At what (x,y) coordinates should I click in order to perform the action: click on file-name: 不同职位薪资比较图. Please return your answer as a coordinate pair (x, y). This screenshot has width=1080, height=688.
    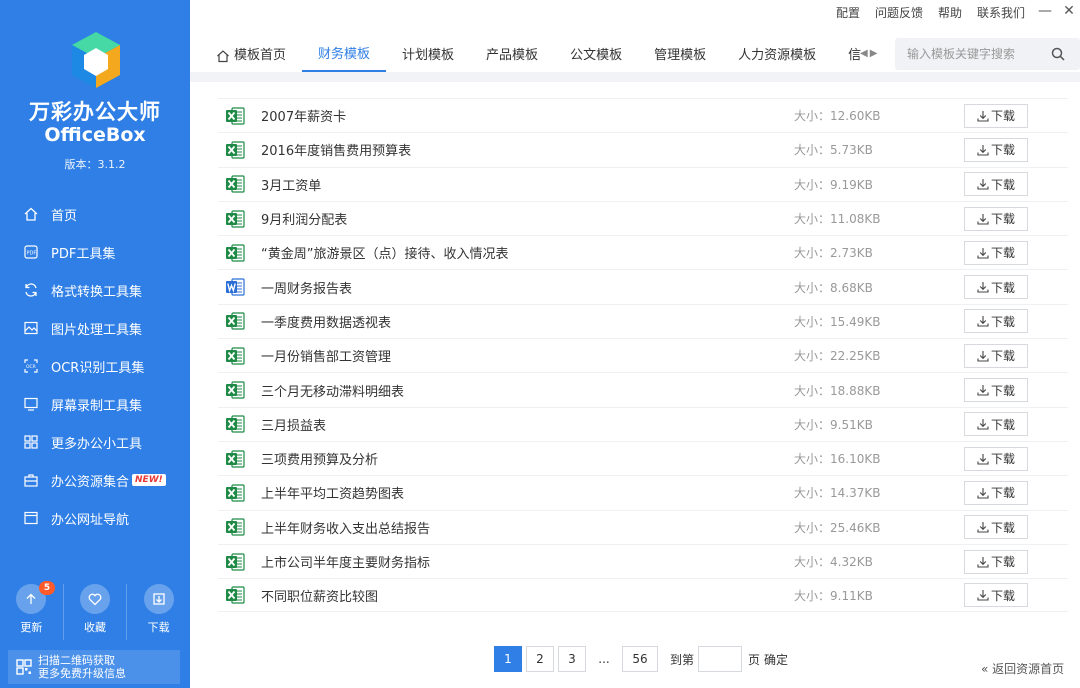
    Looking at the image, I should click on (527, 595).